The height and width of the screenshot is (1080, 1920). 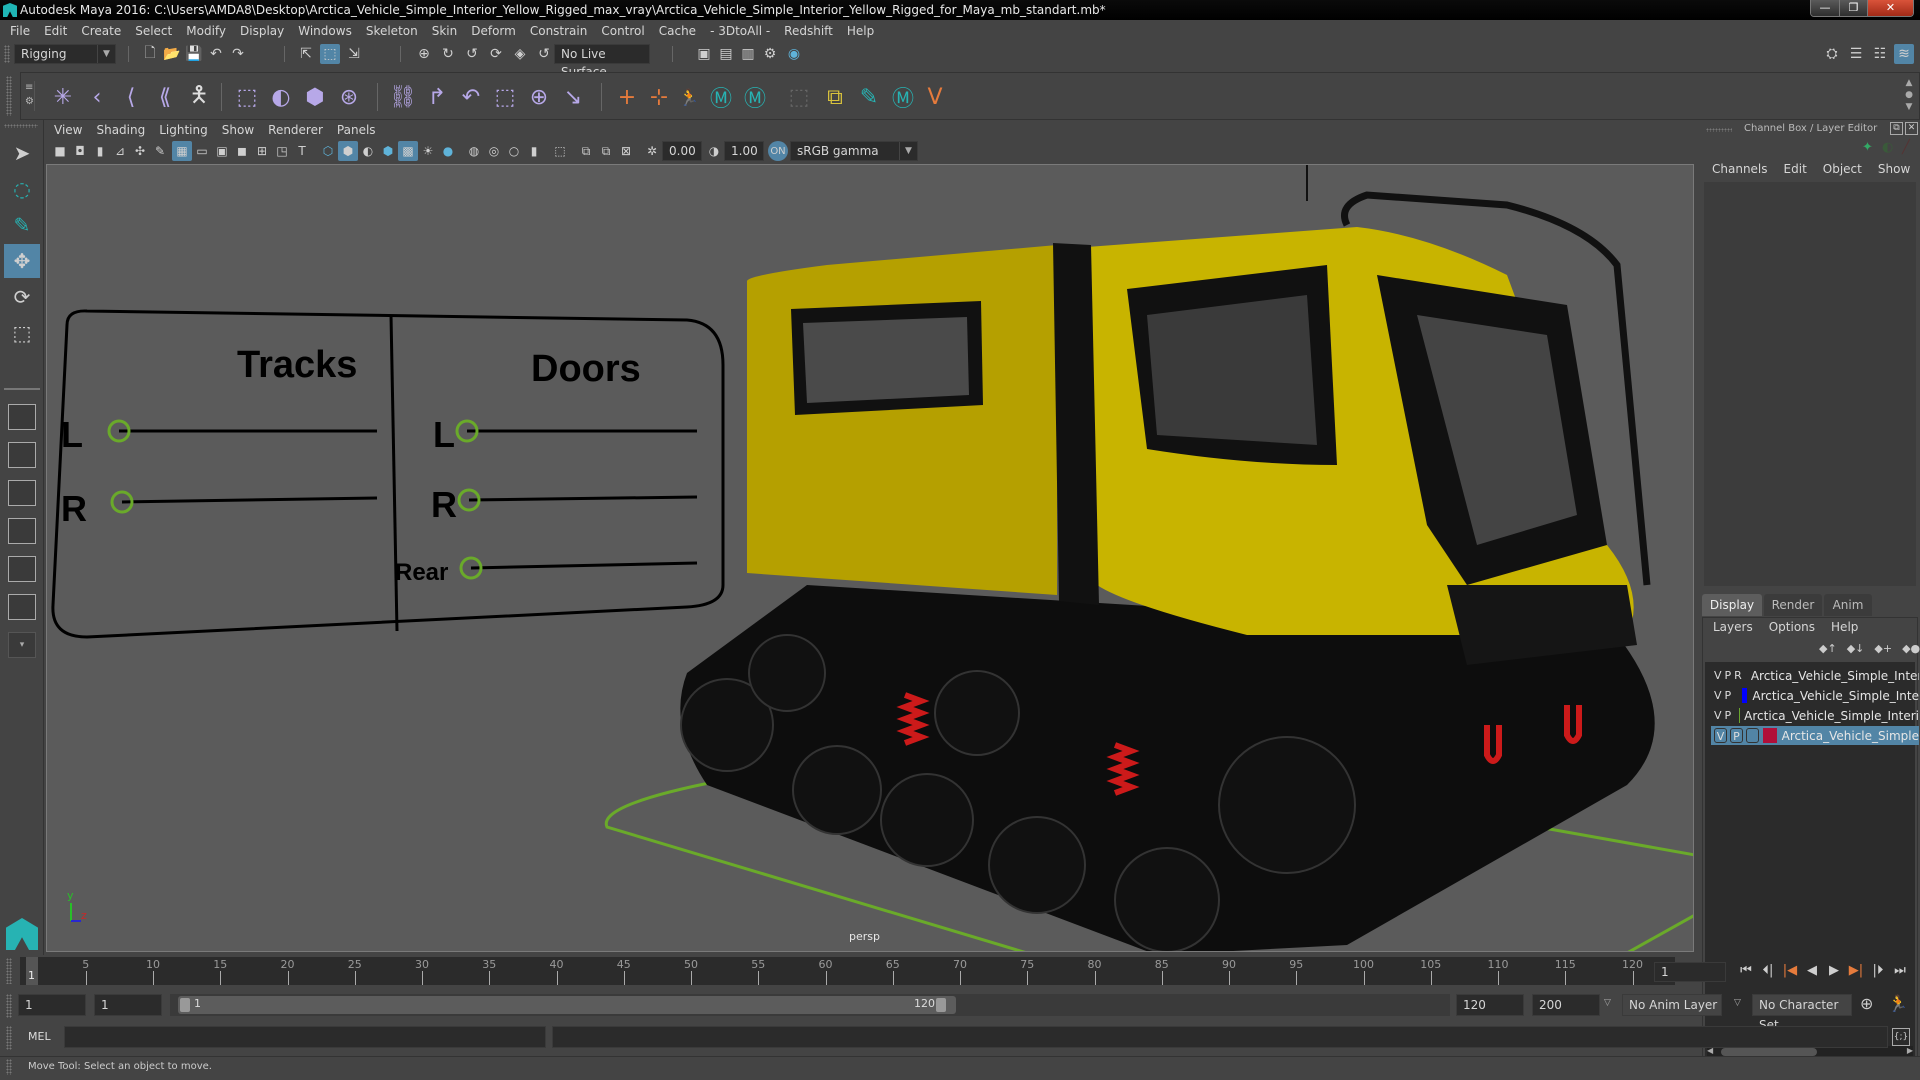 What do you see at coordinates (55, 31) in the screenshot?
I see `menu-edit: Edit` at bounding box center [55, 31].